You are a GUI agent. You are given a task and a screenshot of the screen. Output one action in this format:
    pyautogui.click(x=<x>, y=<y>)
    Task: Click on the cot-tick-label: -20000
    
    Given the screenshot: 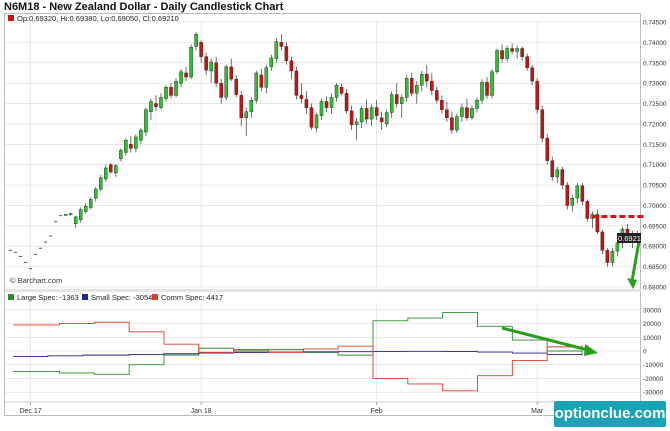 What is the action you would take?
    pyautogui.click(x=653, y=379)
    